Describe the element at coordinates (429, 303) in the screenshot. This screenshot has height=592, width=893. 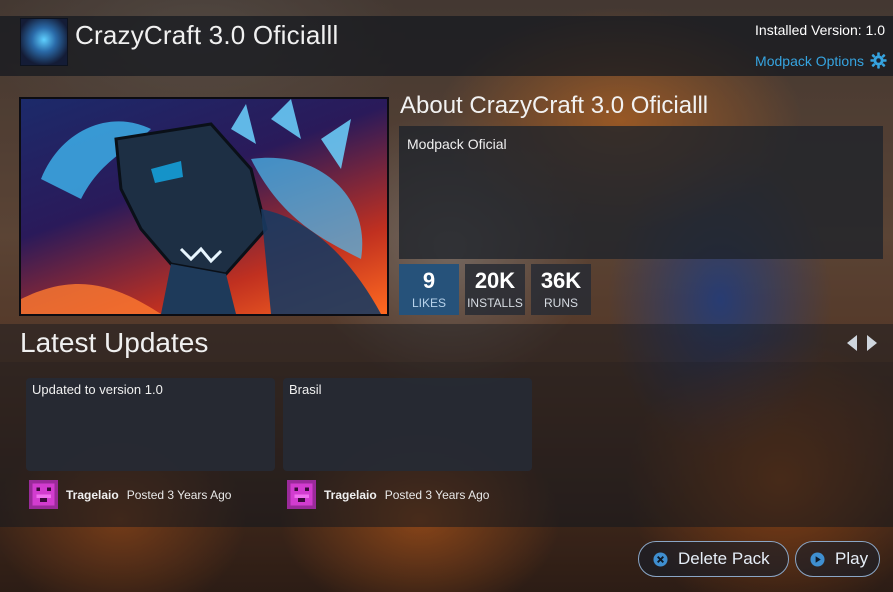
I see `stat-likes-label: LIKES` at that location.